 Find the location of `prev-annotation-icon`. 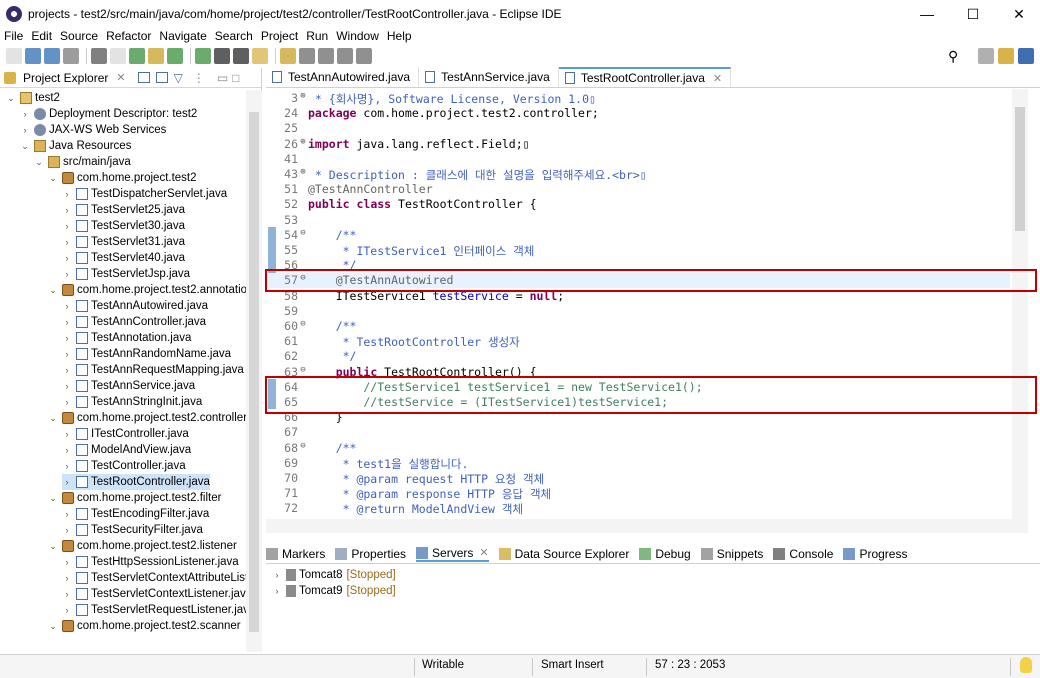

prev-annotation-icon is located at coordinates (307, 56).